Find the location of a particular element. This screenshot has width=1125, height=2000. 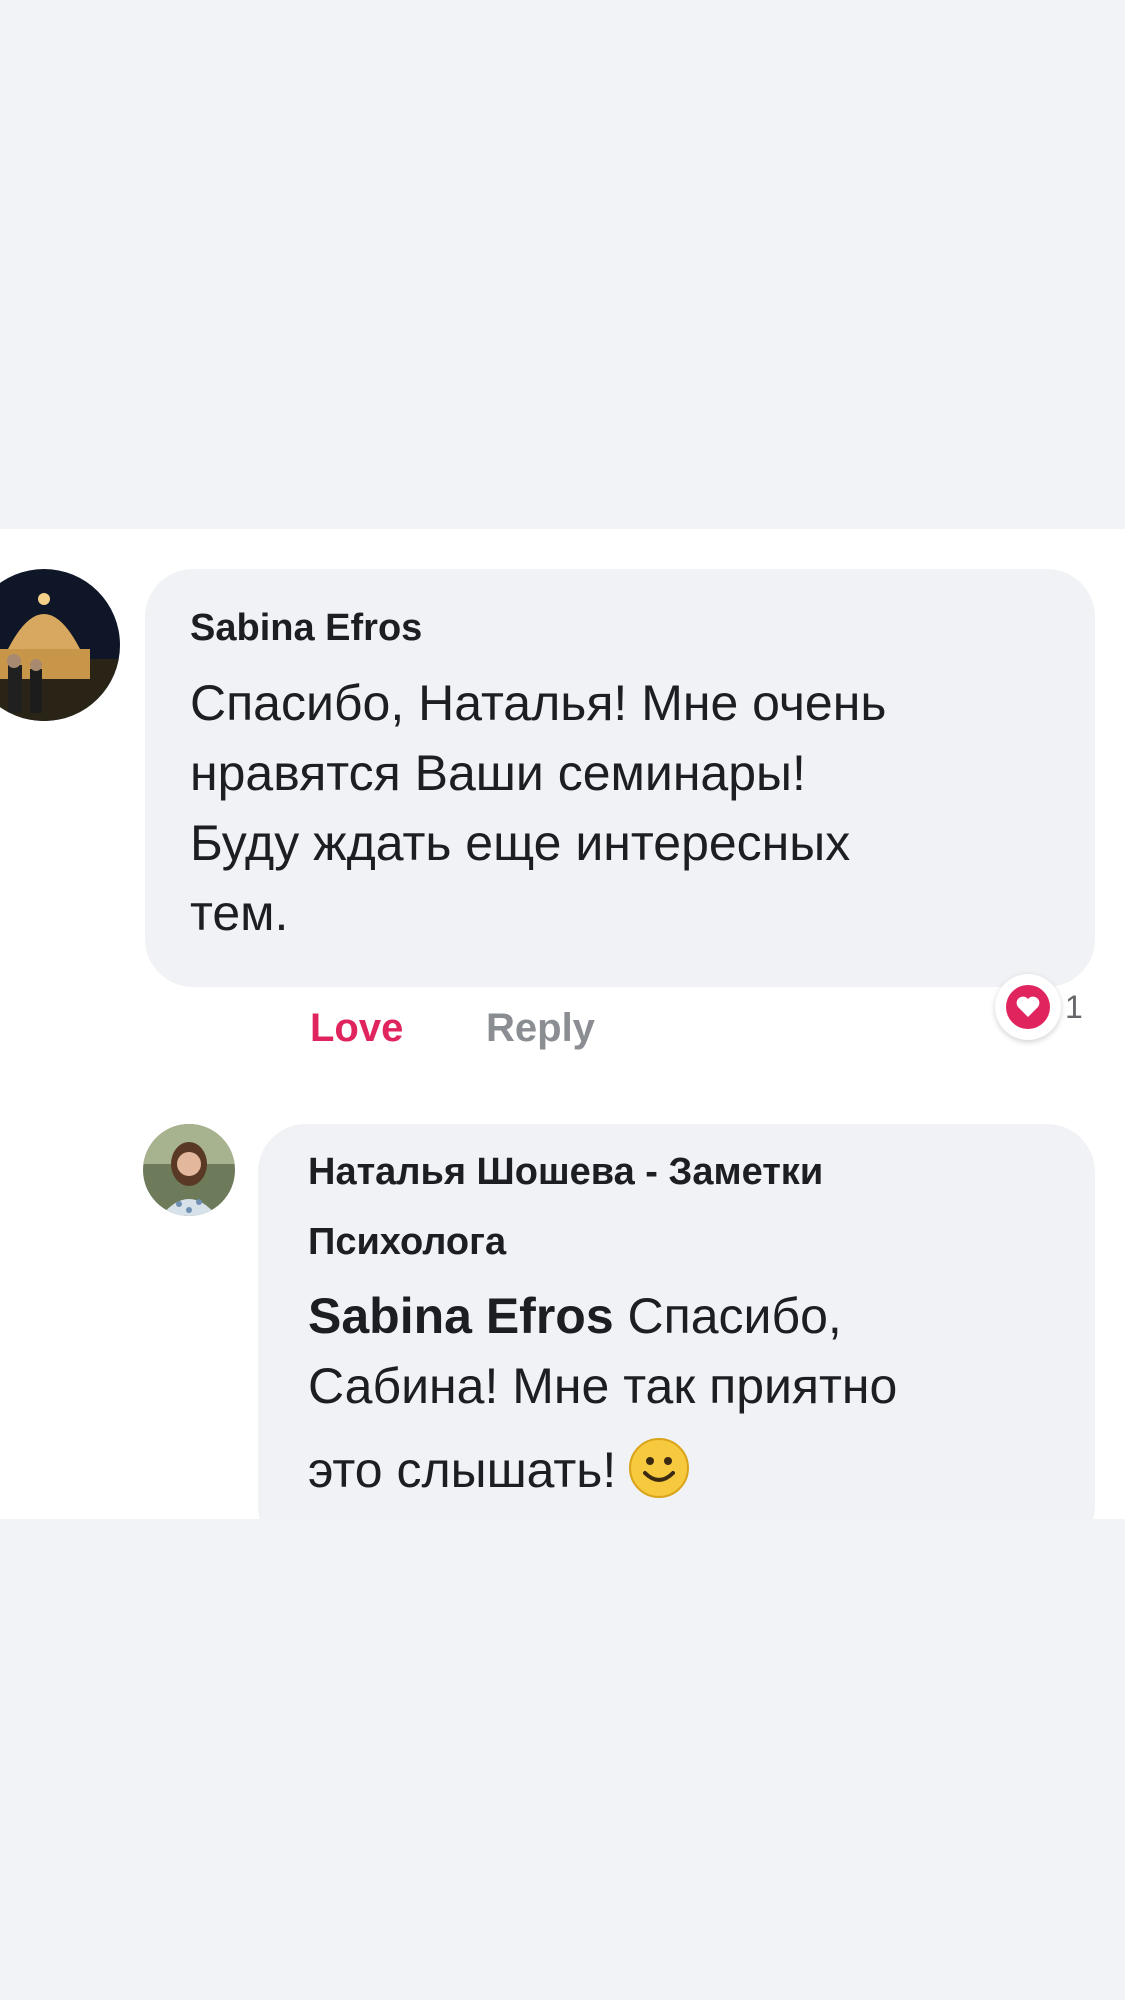

comment-line: нравятся Ваши семинары! is located at coordinates (498, 773).